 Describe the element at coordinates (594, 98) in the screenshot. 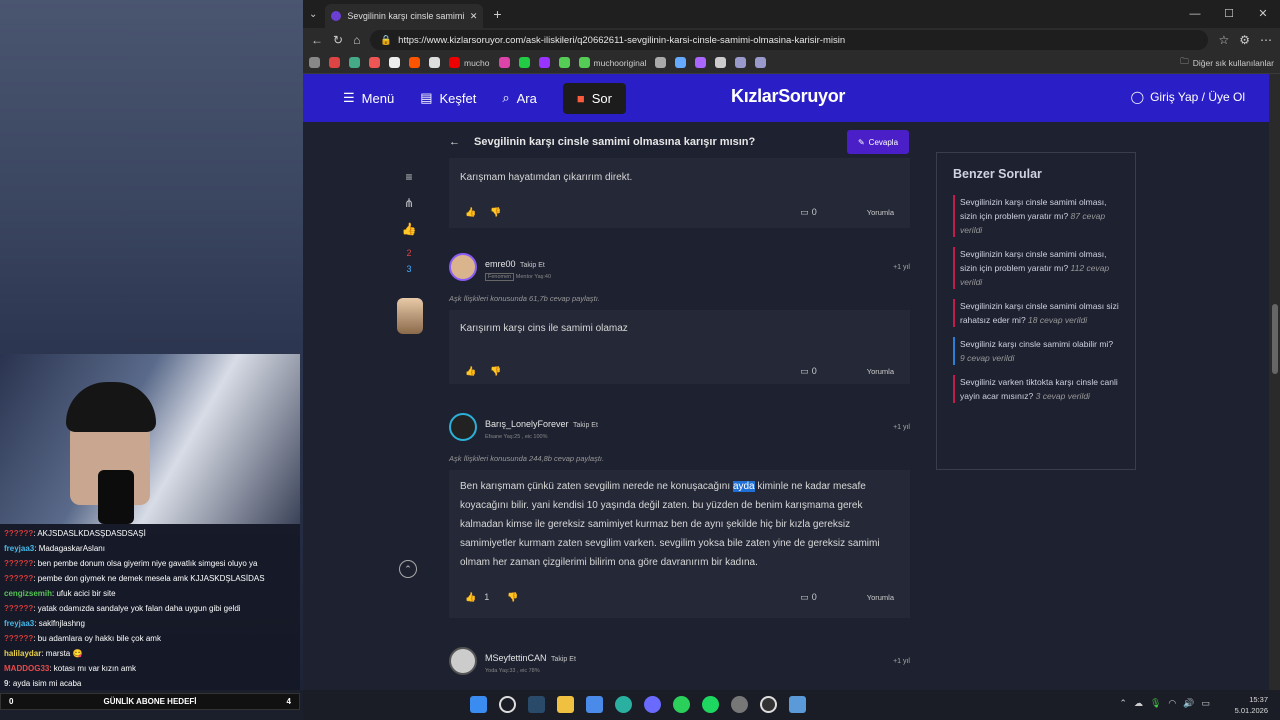

I see `nav-ask-button: ■ Sor` at that location.